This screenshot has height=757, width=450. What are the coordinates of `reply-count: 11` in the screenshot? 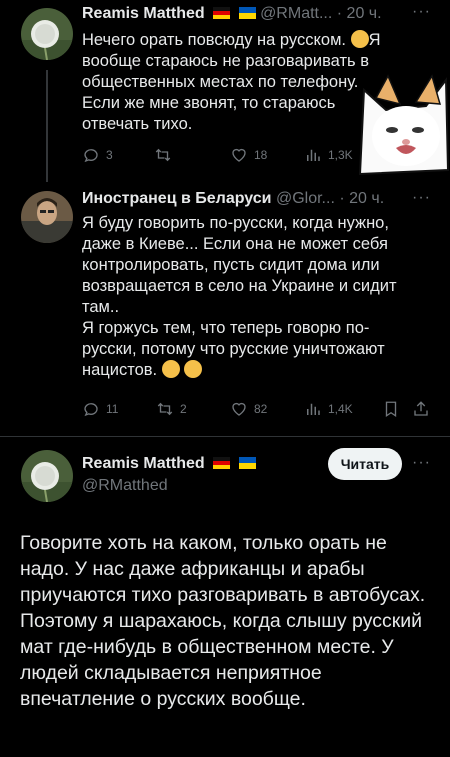 It's located at (112, 409).